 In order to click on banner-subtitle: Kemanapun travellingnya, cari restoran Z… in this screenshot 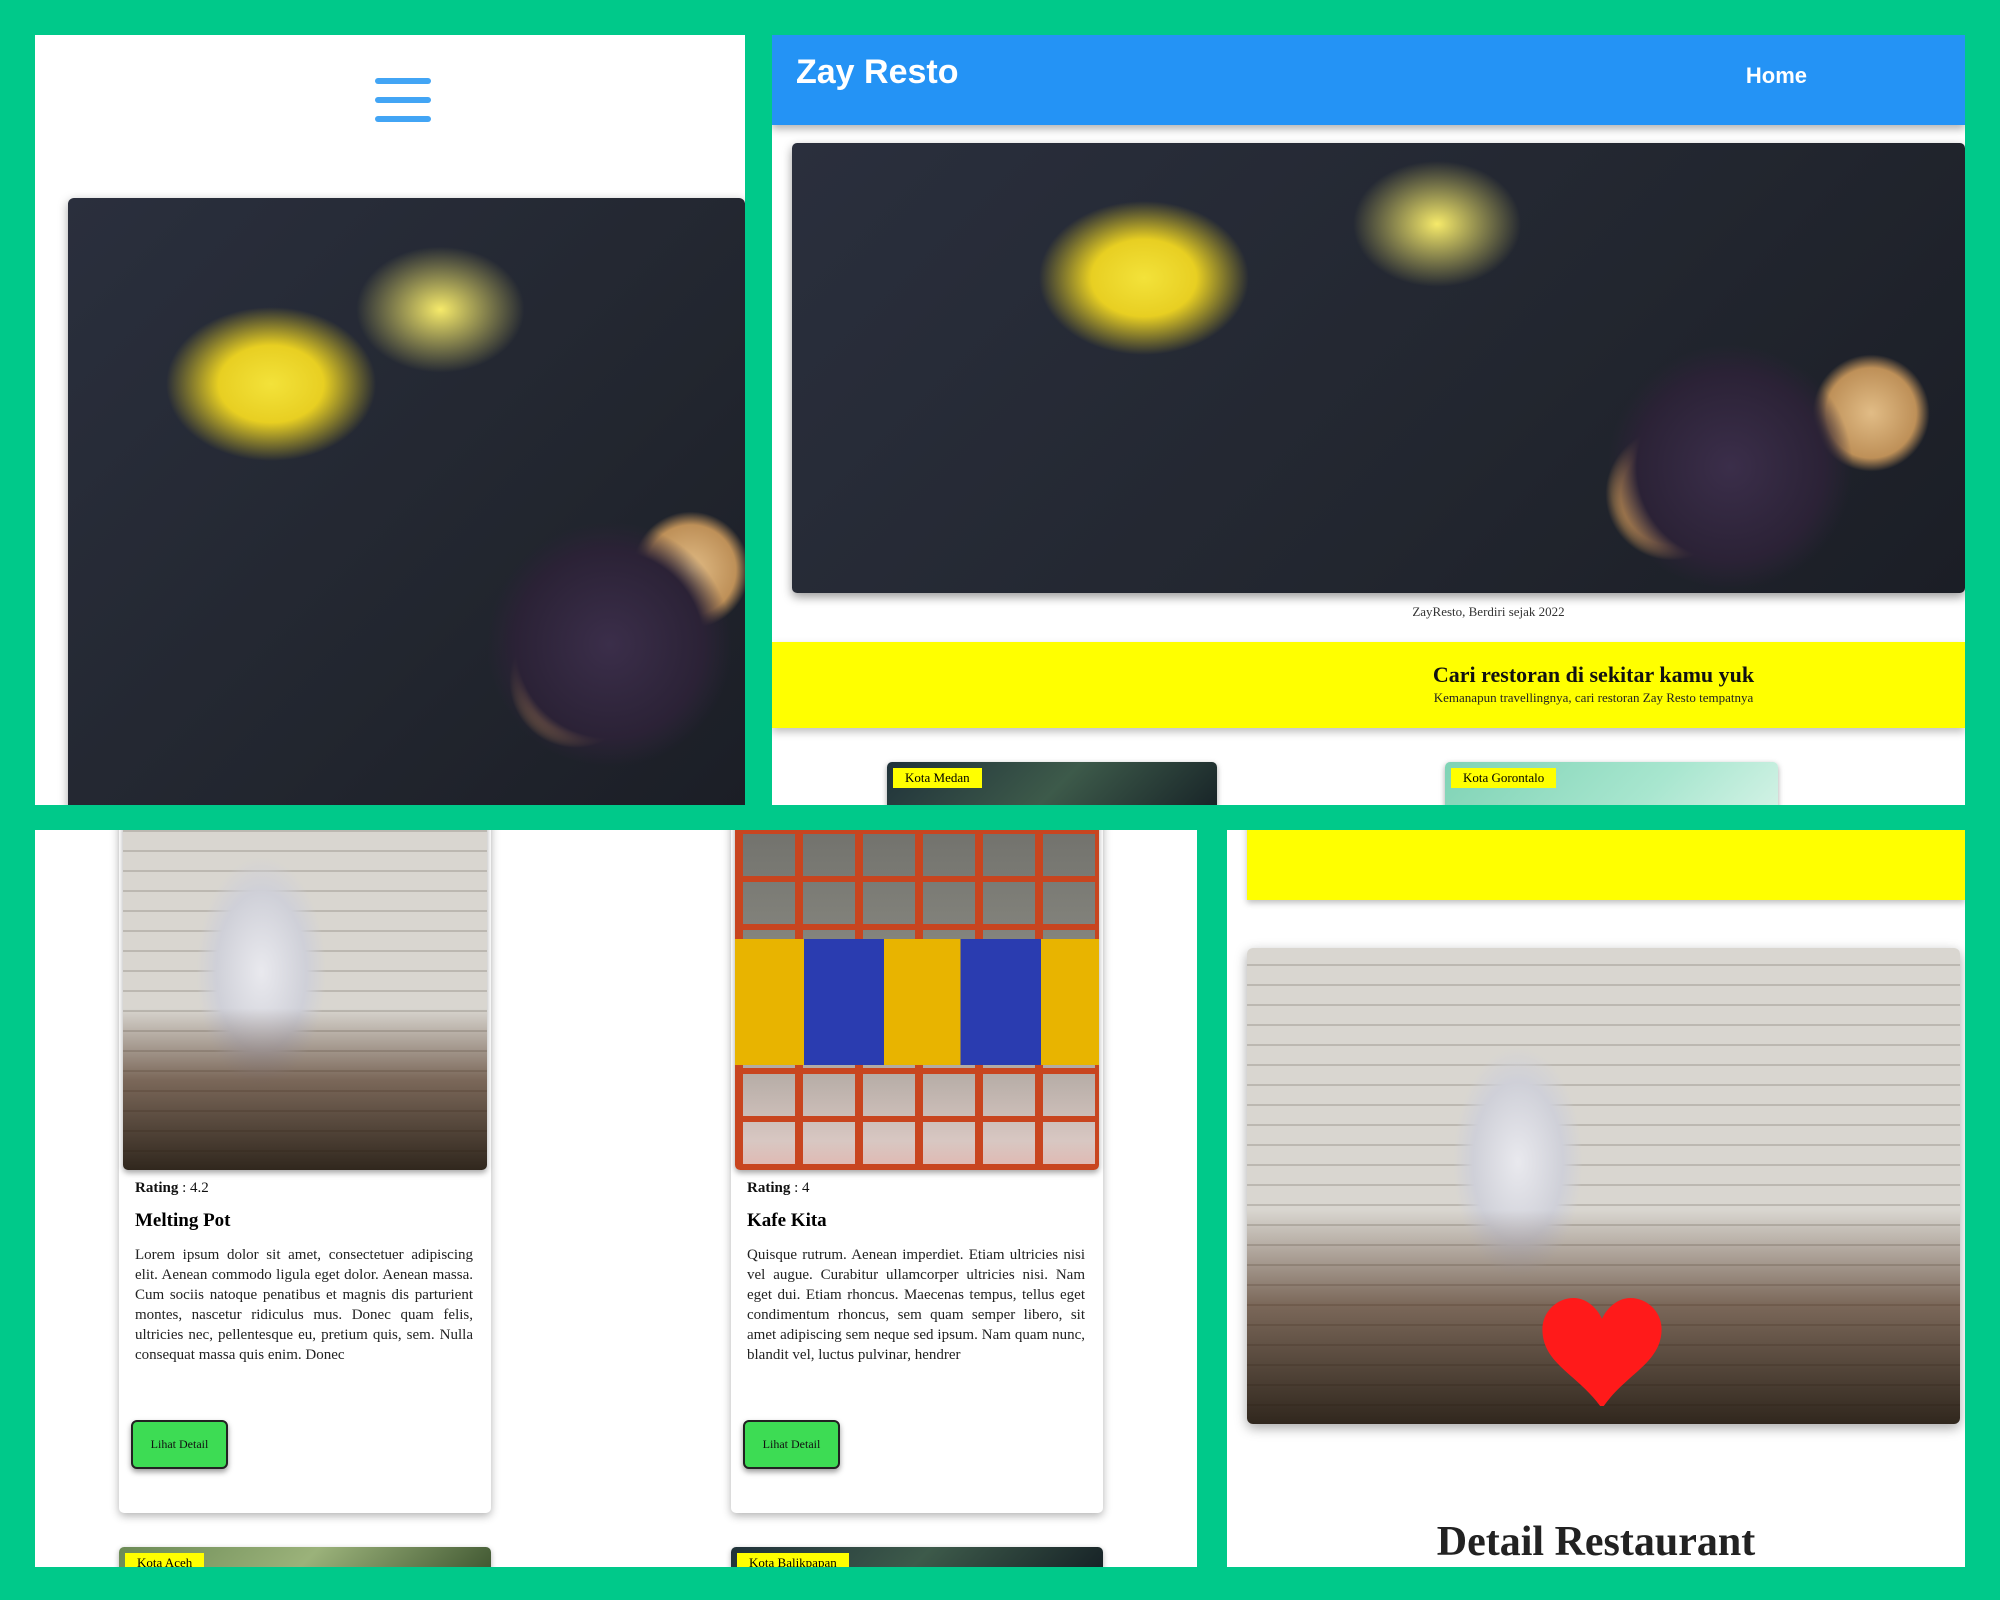, I will do `click(1593, 697)`.